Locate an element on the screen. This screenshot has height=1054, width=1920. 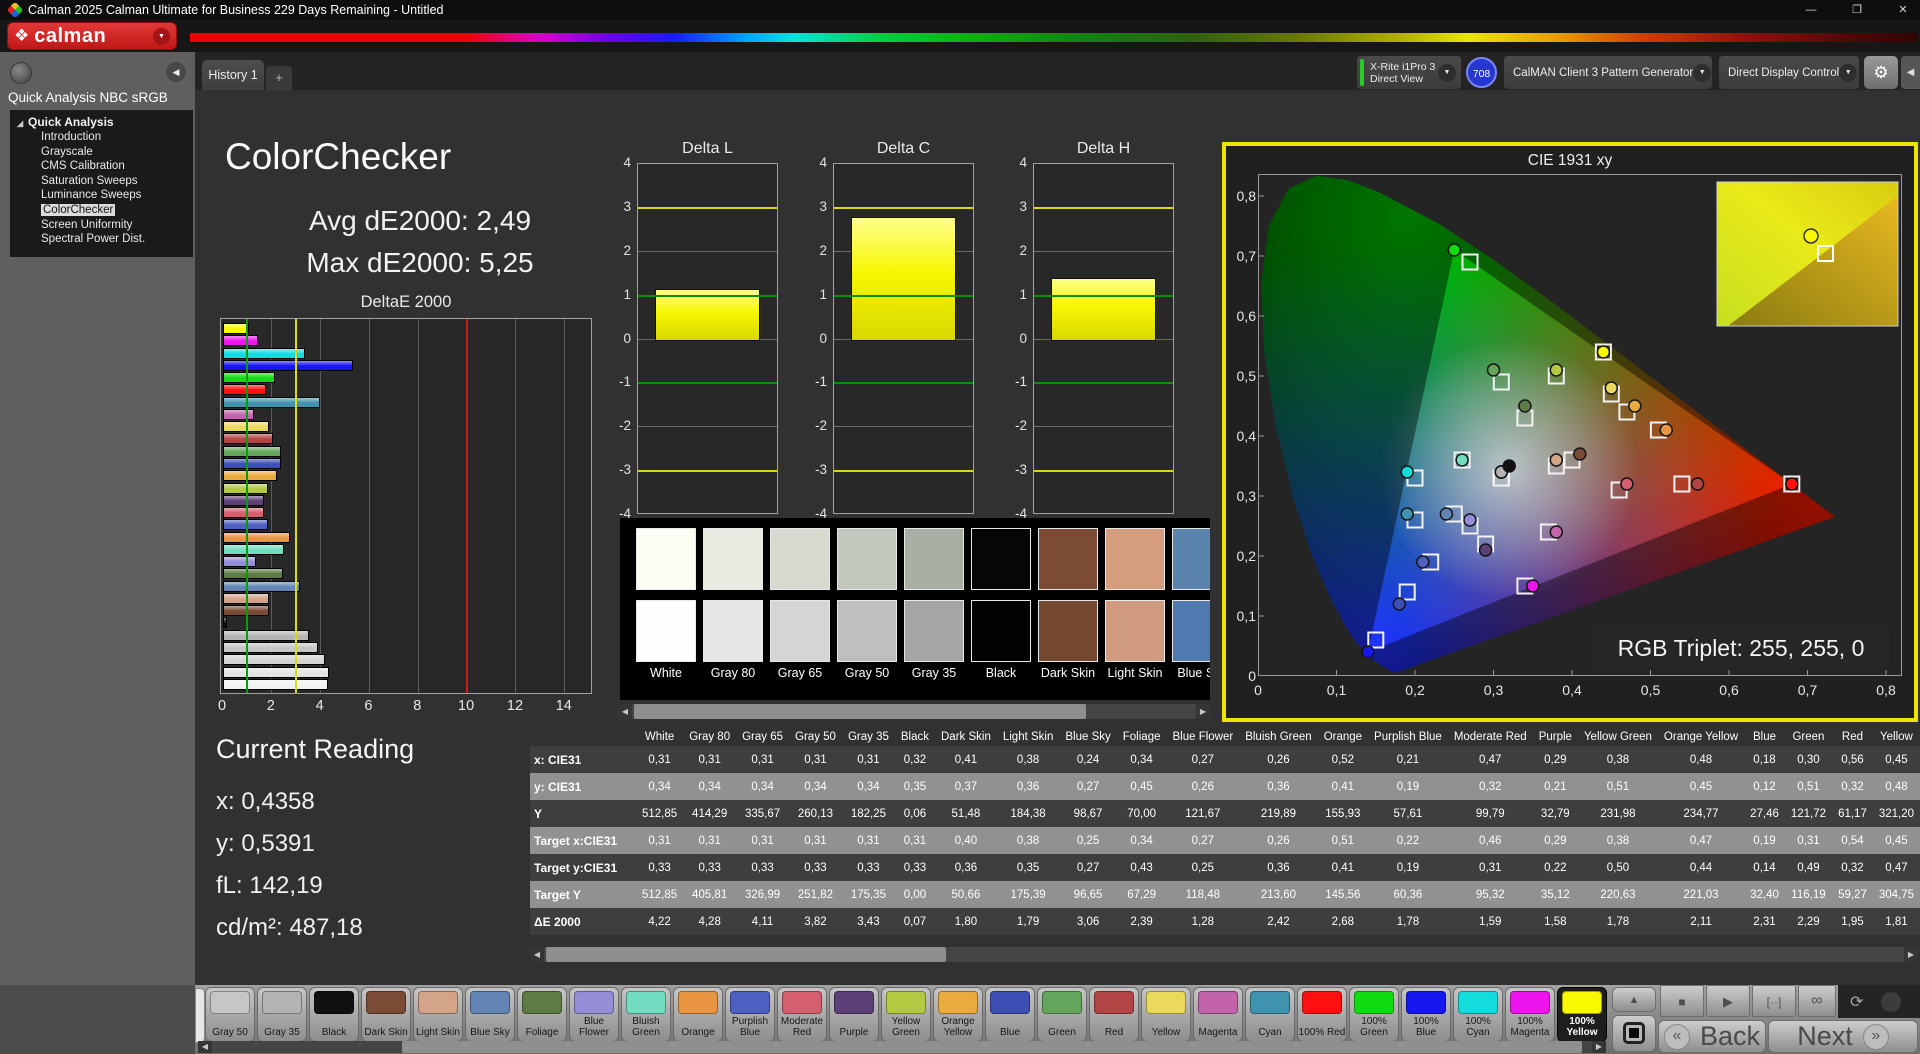
warning-line-yellow is located at coordinates (903, 471).